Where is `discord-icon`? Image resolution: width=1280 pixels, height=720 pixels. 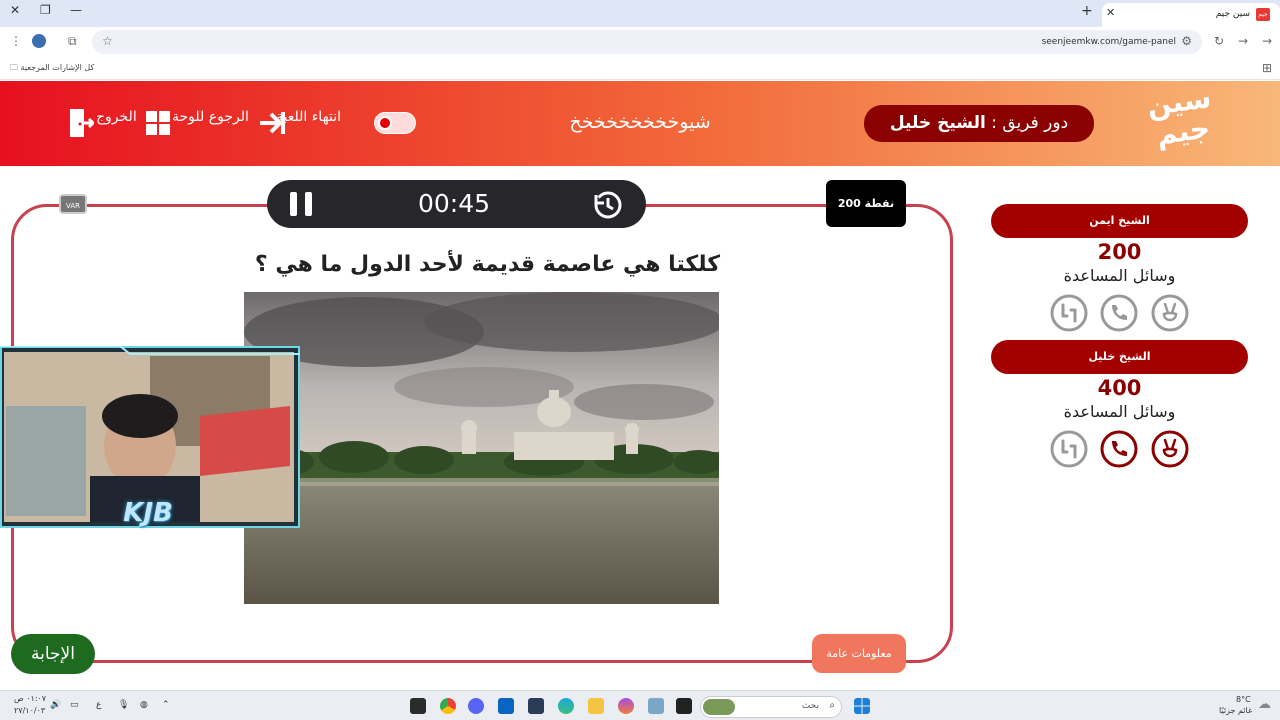 discord-icon is located at coordinates (476, 706).